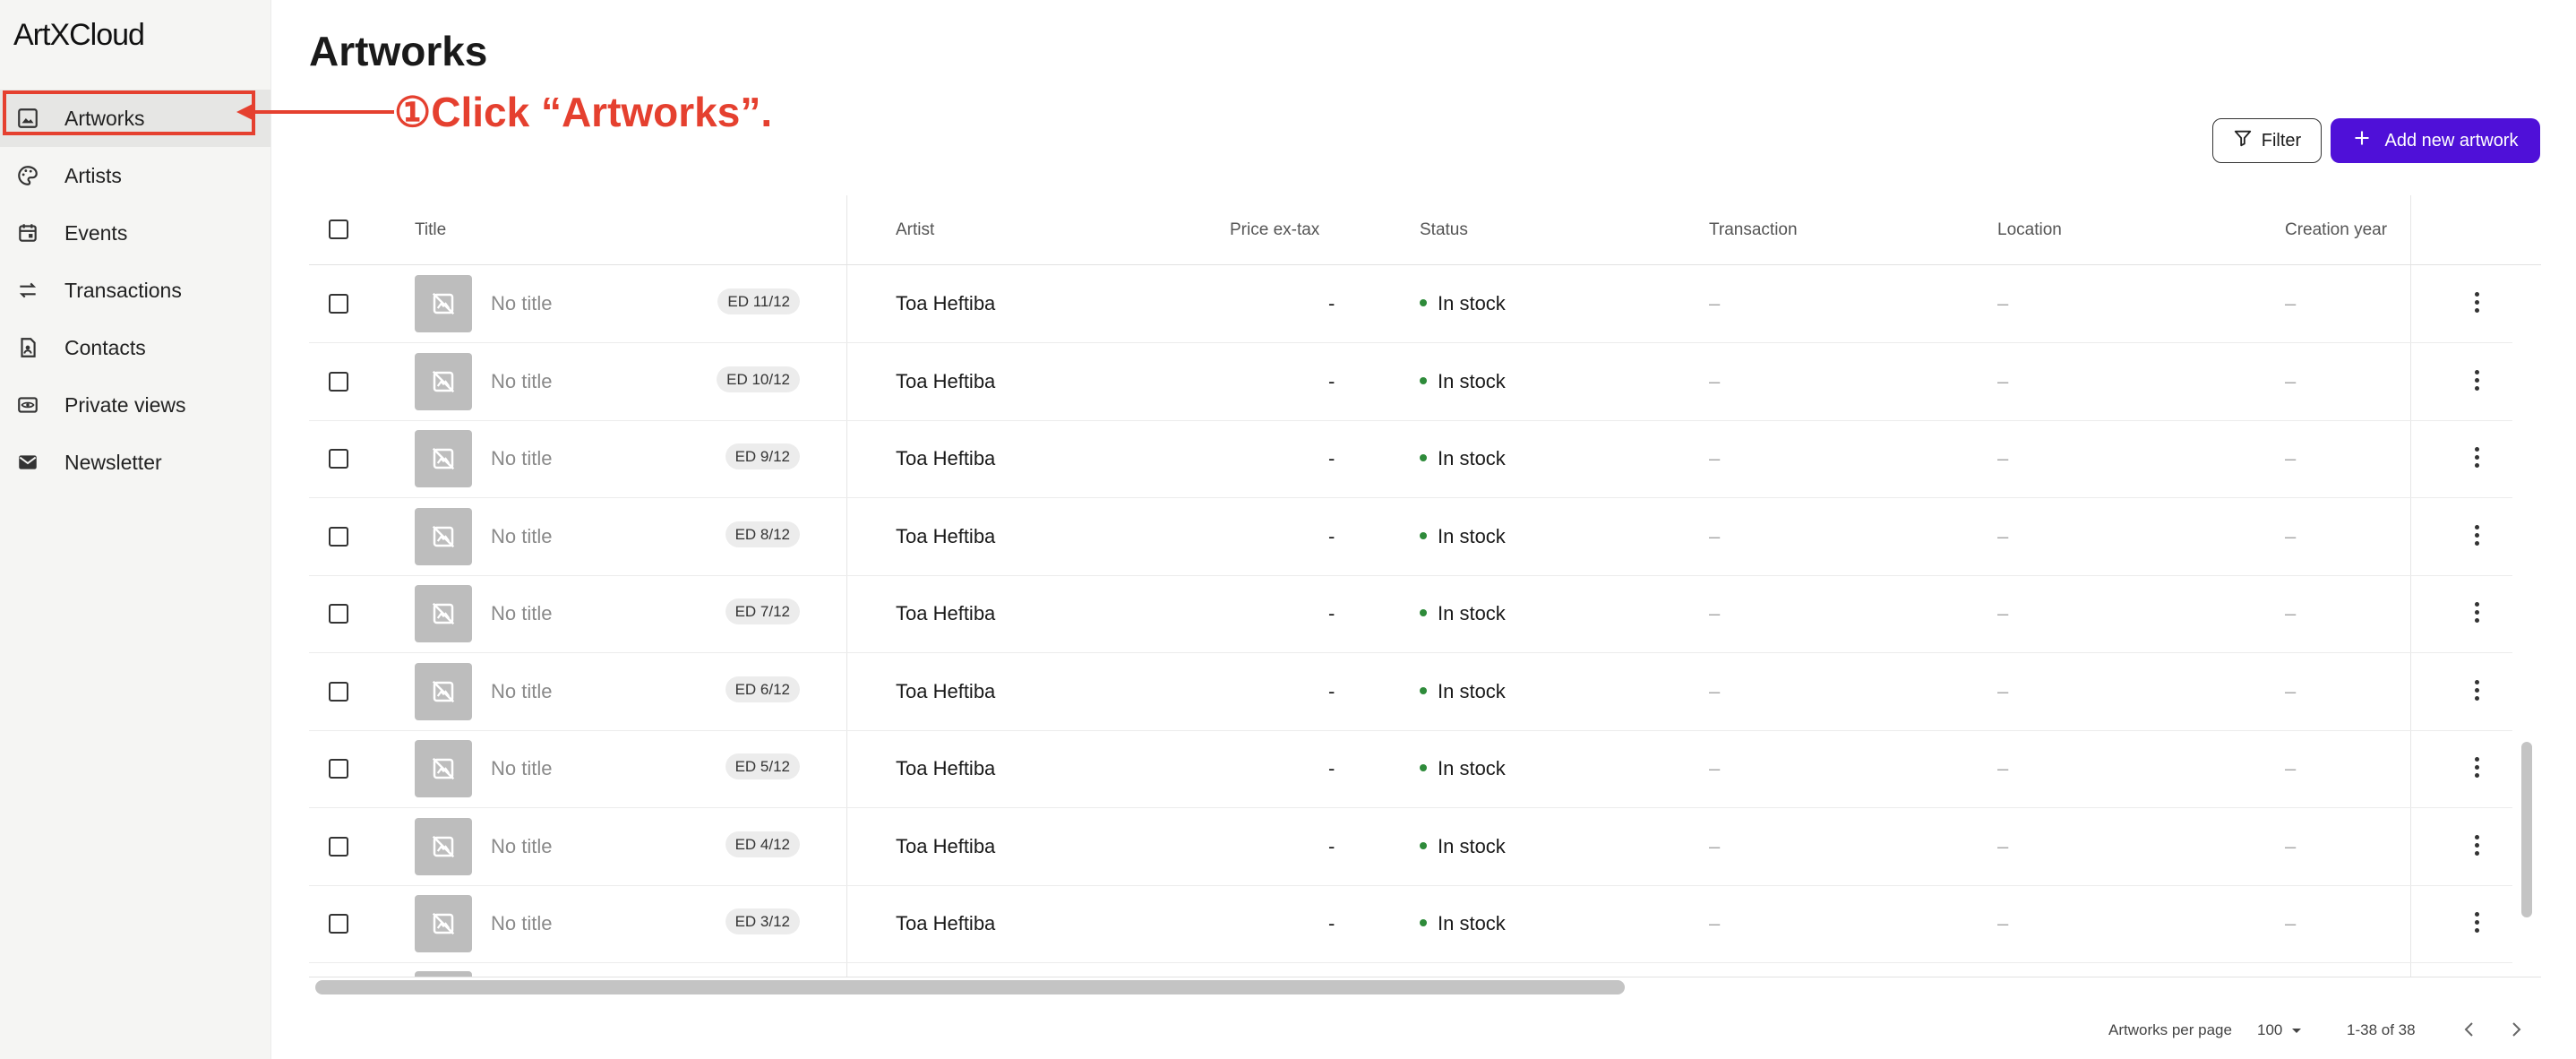  Describe the element at coordinates (1410, 769) in the screenshot. I see `table-row: No title ED 5/12 Toa Heftiba - In stock – – –` at that location.